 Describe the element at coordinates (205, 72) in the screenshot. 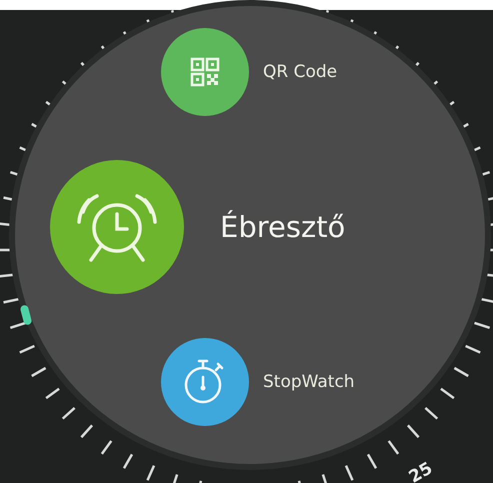

I see `qr-code-icon` at that location.